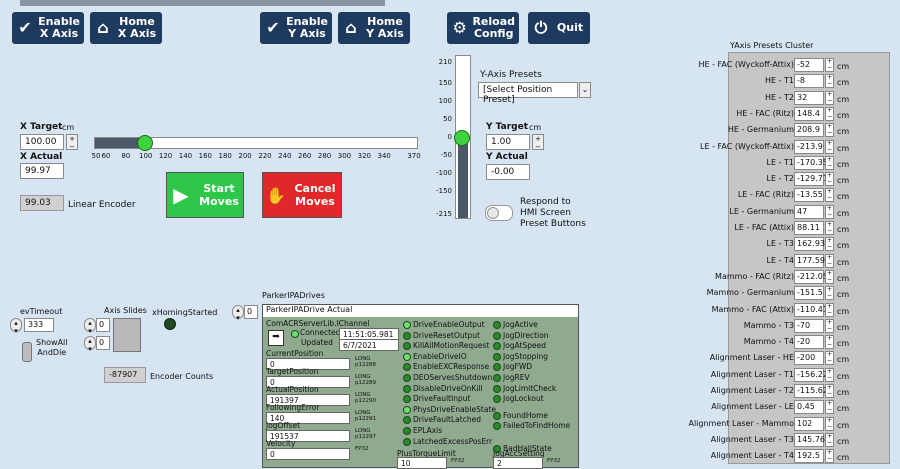 This screenshot has width=900, height=469. I want to click on connected-label: Connected, so click(320, 332).